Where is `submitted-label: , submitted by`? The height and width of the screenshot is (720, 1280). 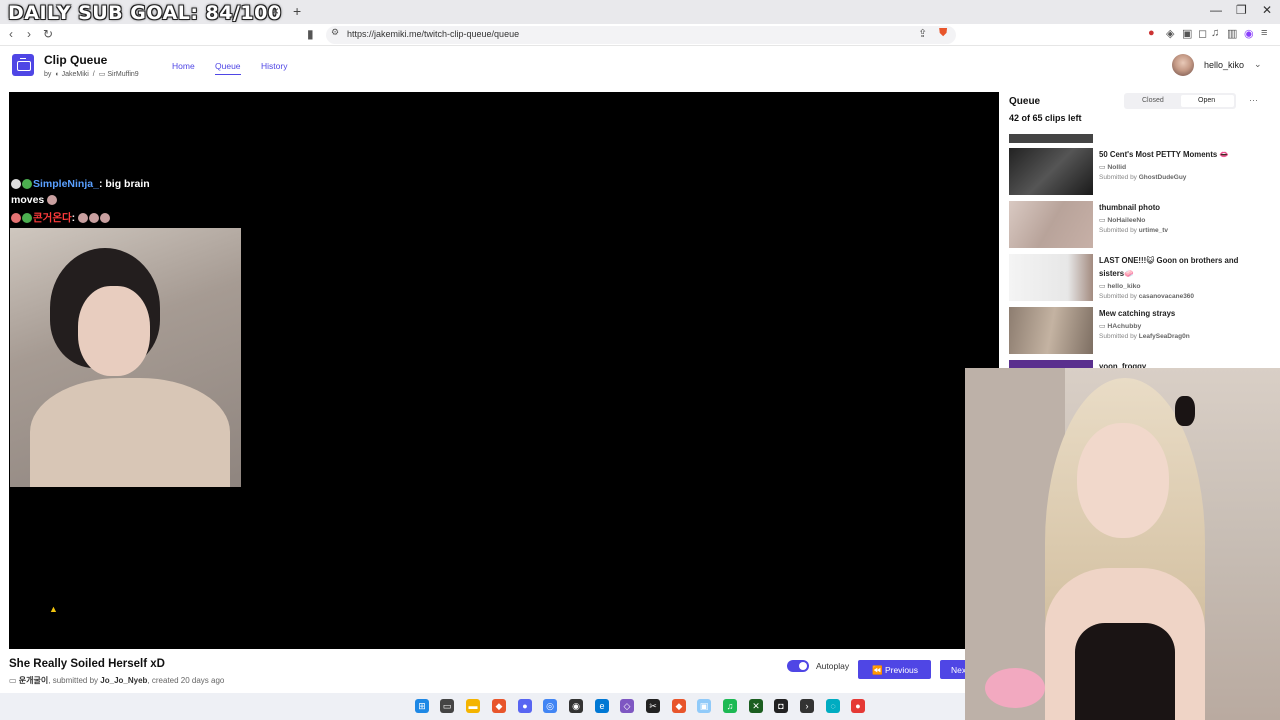
submitted-label: , submitted by is located at coordinates (73, 680).